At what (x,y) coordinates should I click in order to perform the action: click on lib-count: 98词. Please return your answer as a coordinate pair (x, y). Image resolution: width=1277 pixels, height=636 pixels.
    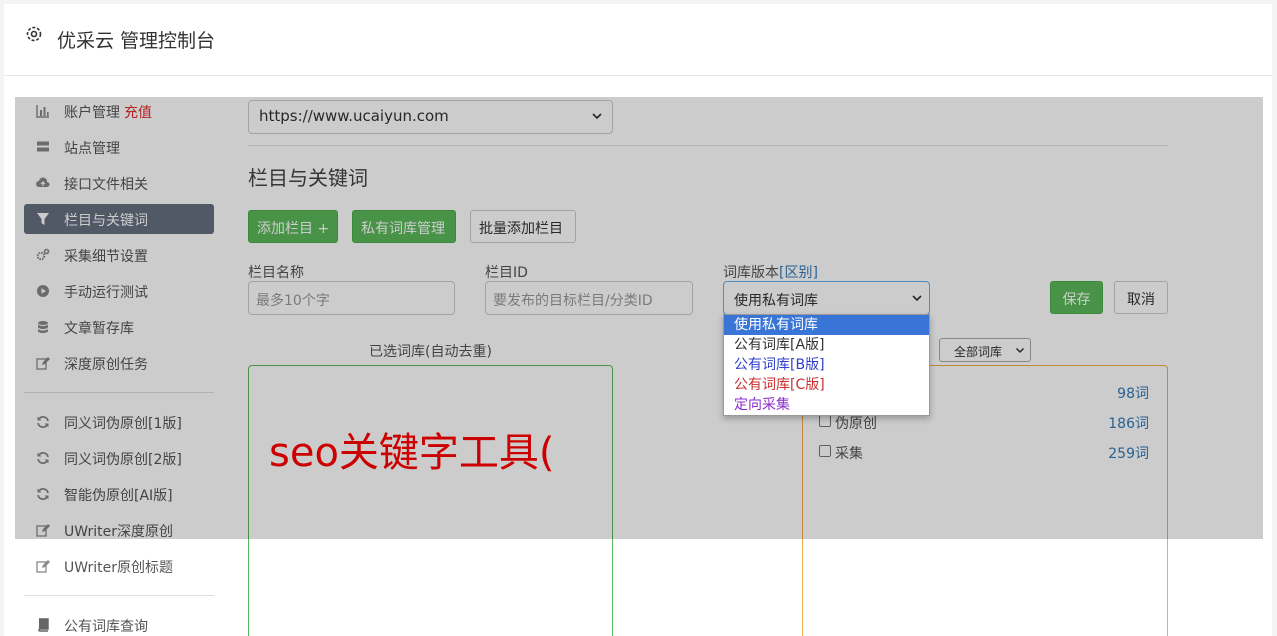
    Looking at the image, I should click on (1133, 394).